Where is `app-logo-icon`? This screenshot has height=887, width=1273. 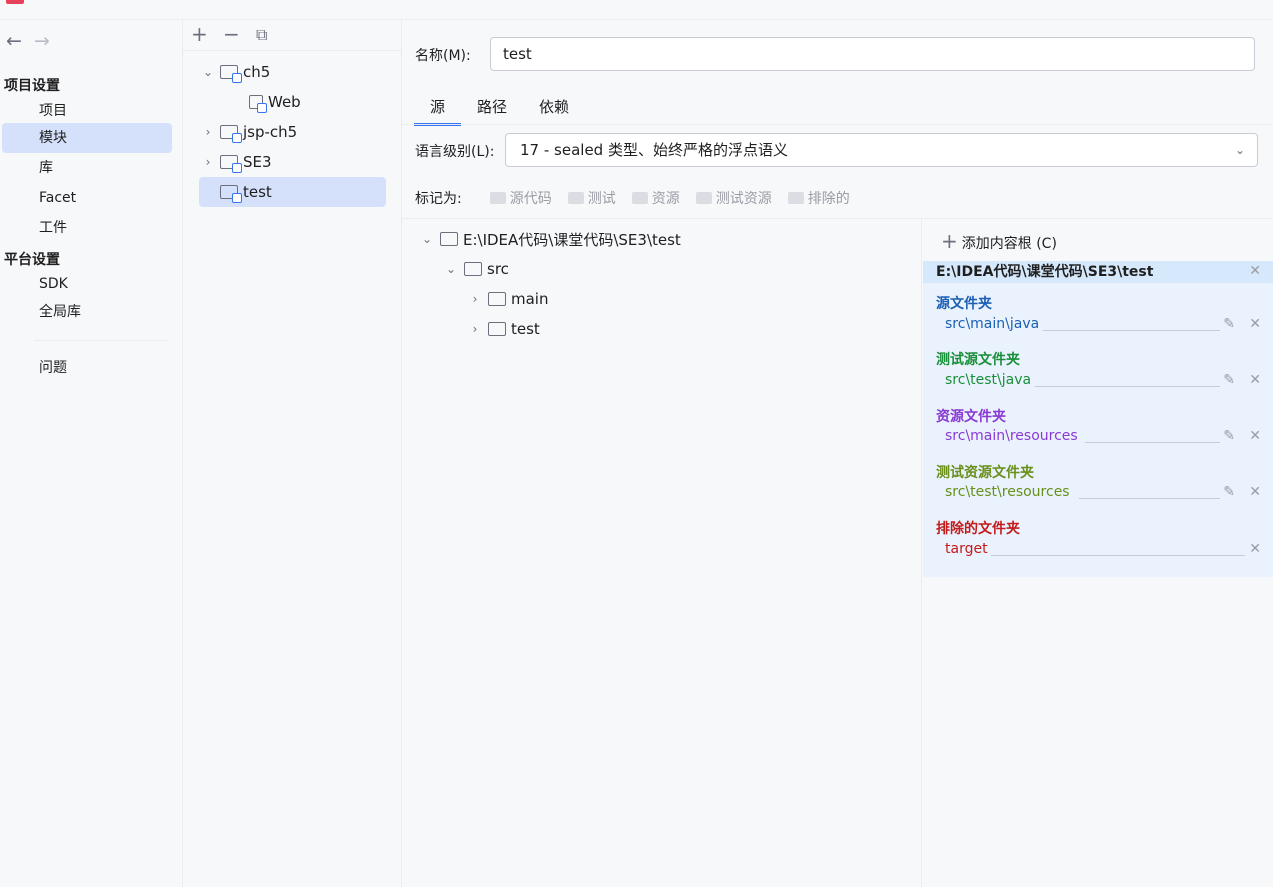
app-logo-icon is located at coordinates (15, 2).